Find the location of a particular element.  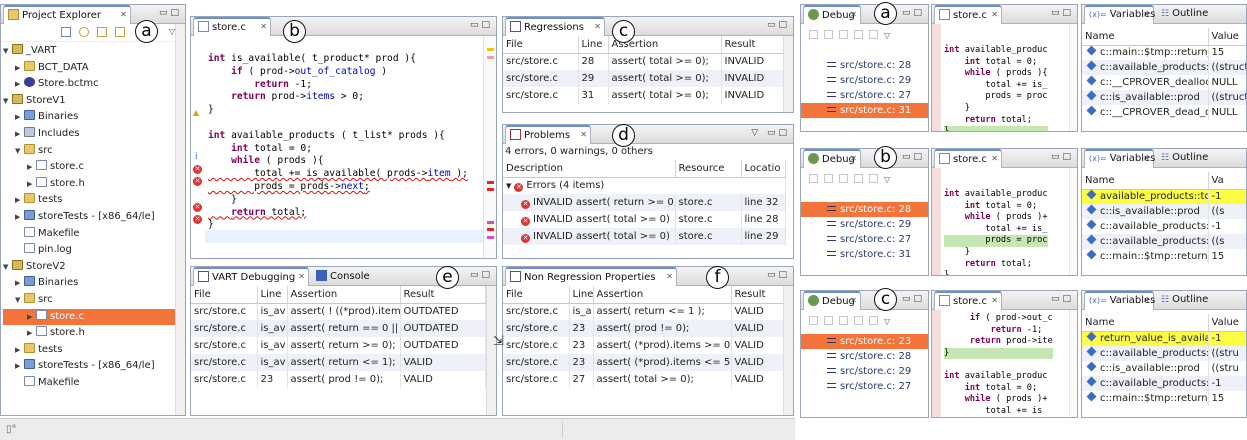

tree-item: ▶ Includes is located at coordinates (94, 134).